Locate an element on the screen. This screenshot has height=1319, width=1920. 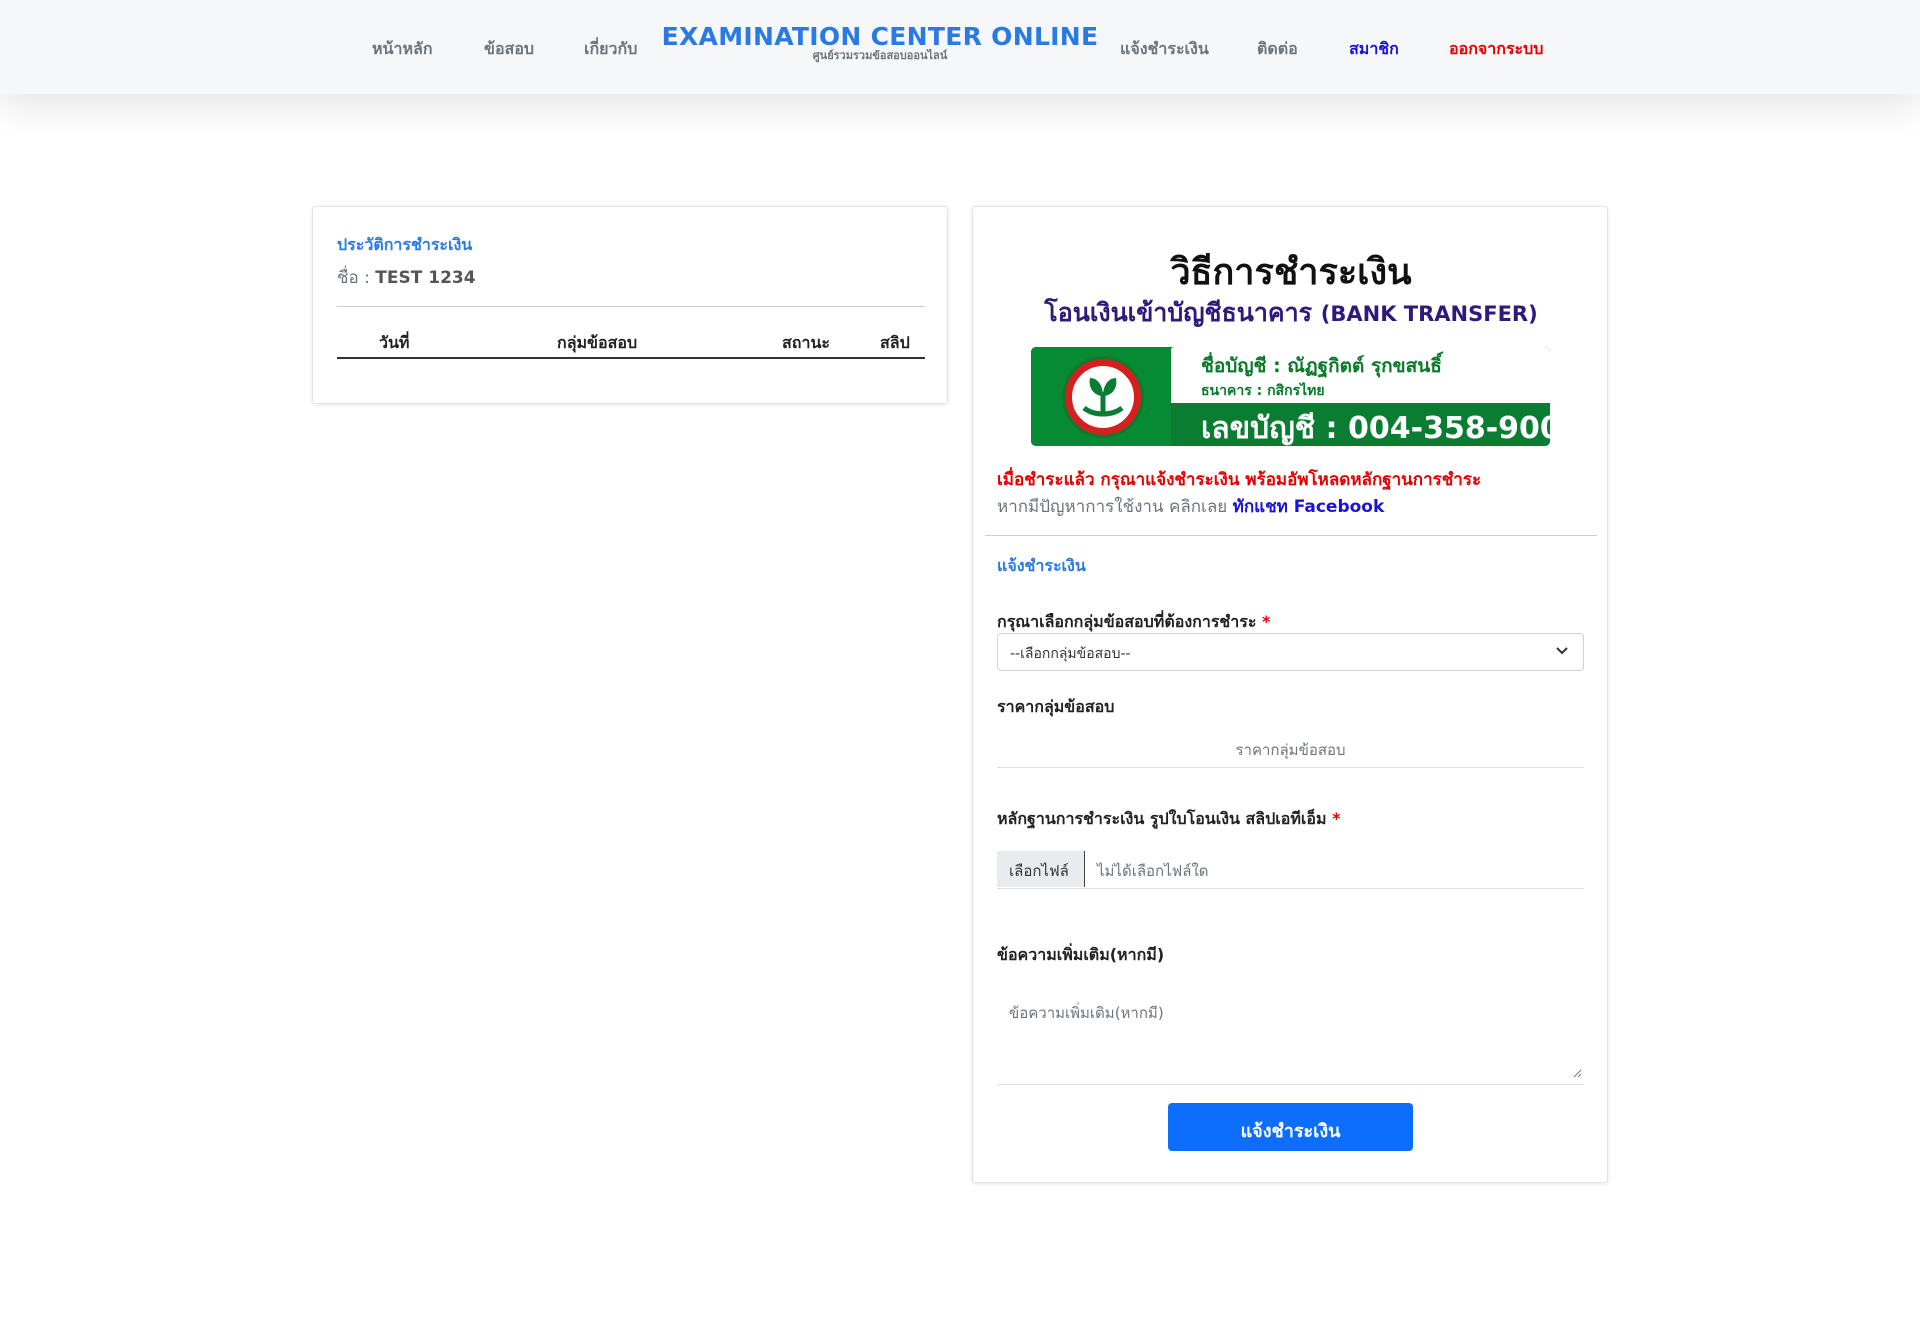
exam-price-label: ราคากลุ่มข้อสอบ is located at coordinates (1056, 706).